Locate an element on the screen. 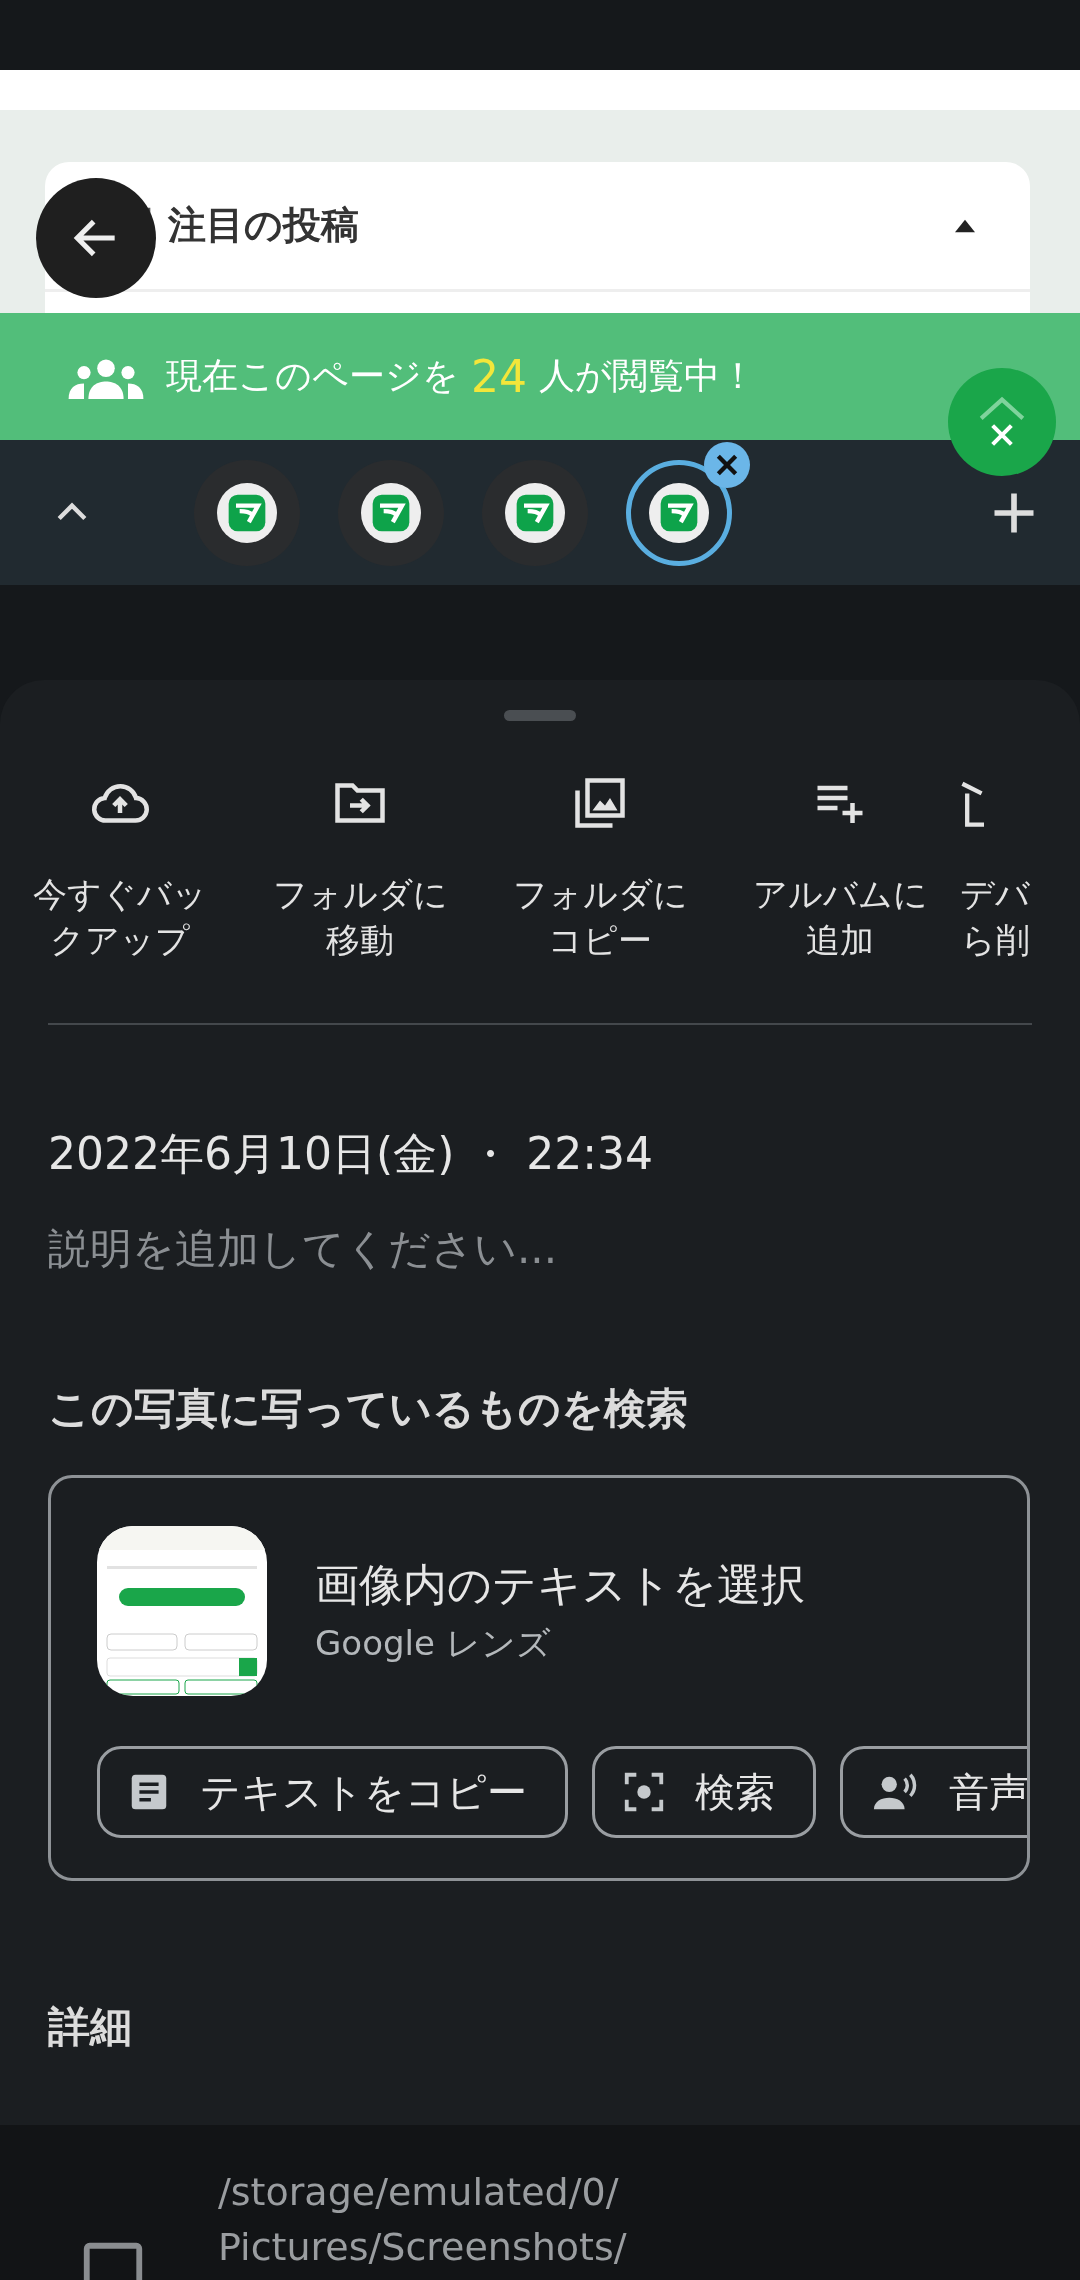 This screenshot has height=2280, width=1080. file-path: /storage/emulated/0/ Pictures/Screenshots/ is located at coordinates (422, 2220).